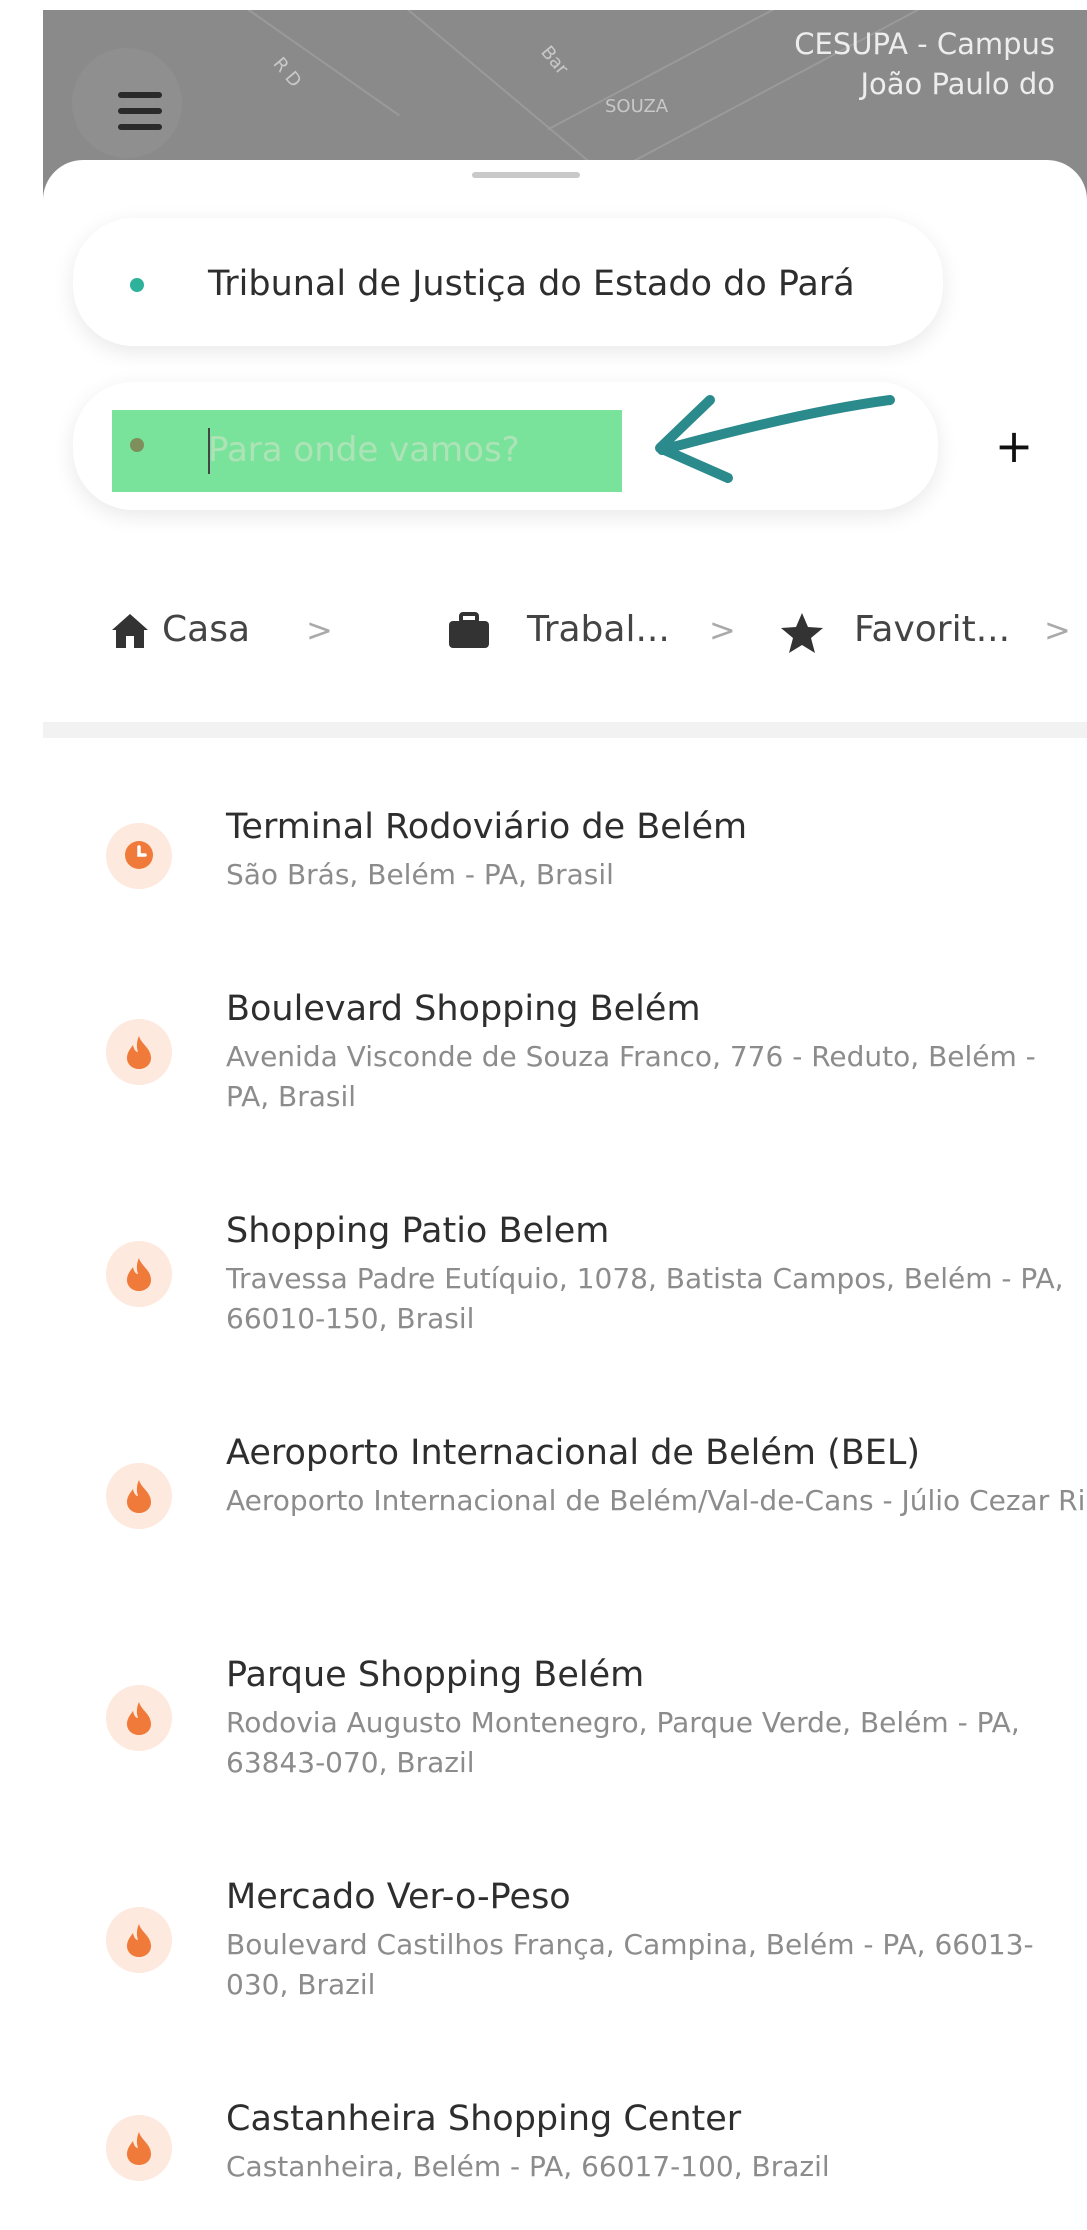 The height and width of the screenshot is (2230, 1087). I want to click on place-name: Castanheira Shopping Center, so click(484, 2119).